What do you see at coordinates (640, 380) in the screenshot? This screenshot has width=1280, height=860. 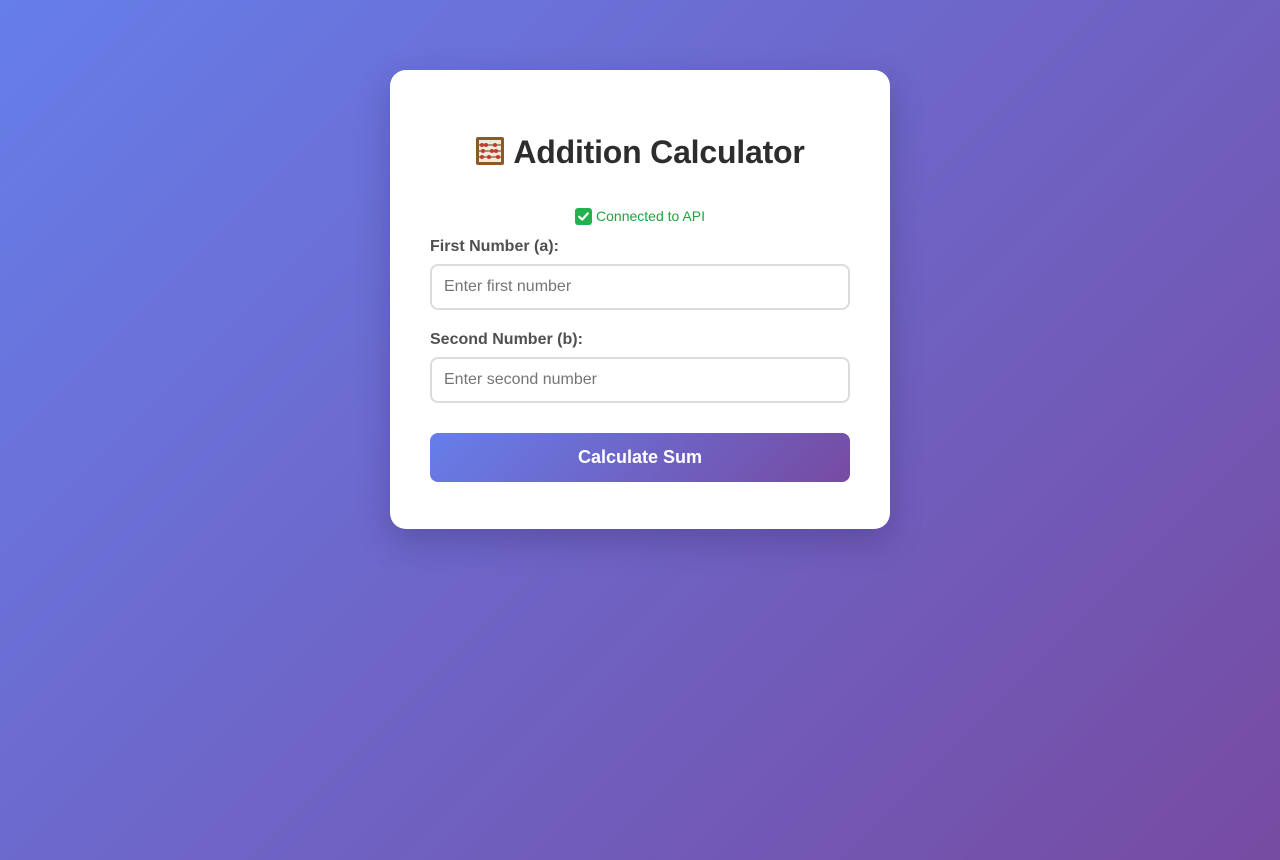 I see `second-number-input` at bounding box center [640, 380].